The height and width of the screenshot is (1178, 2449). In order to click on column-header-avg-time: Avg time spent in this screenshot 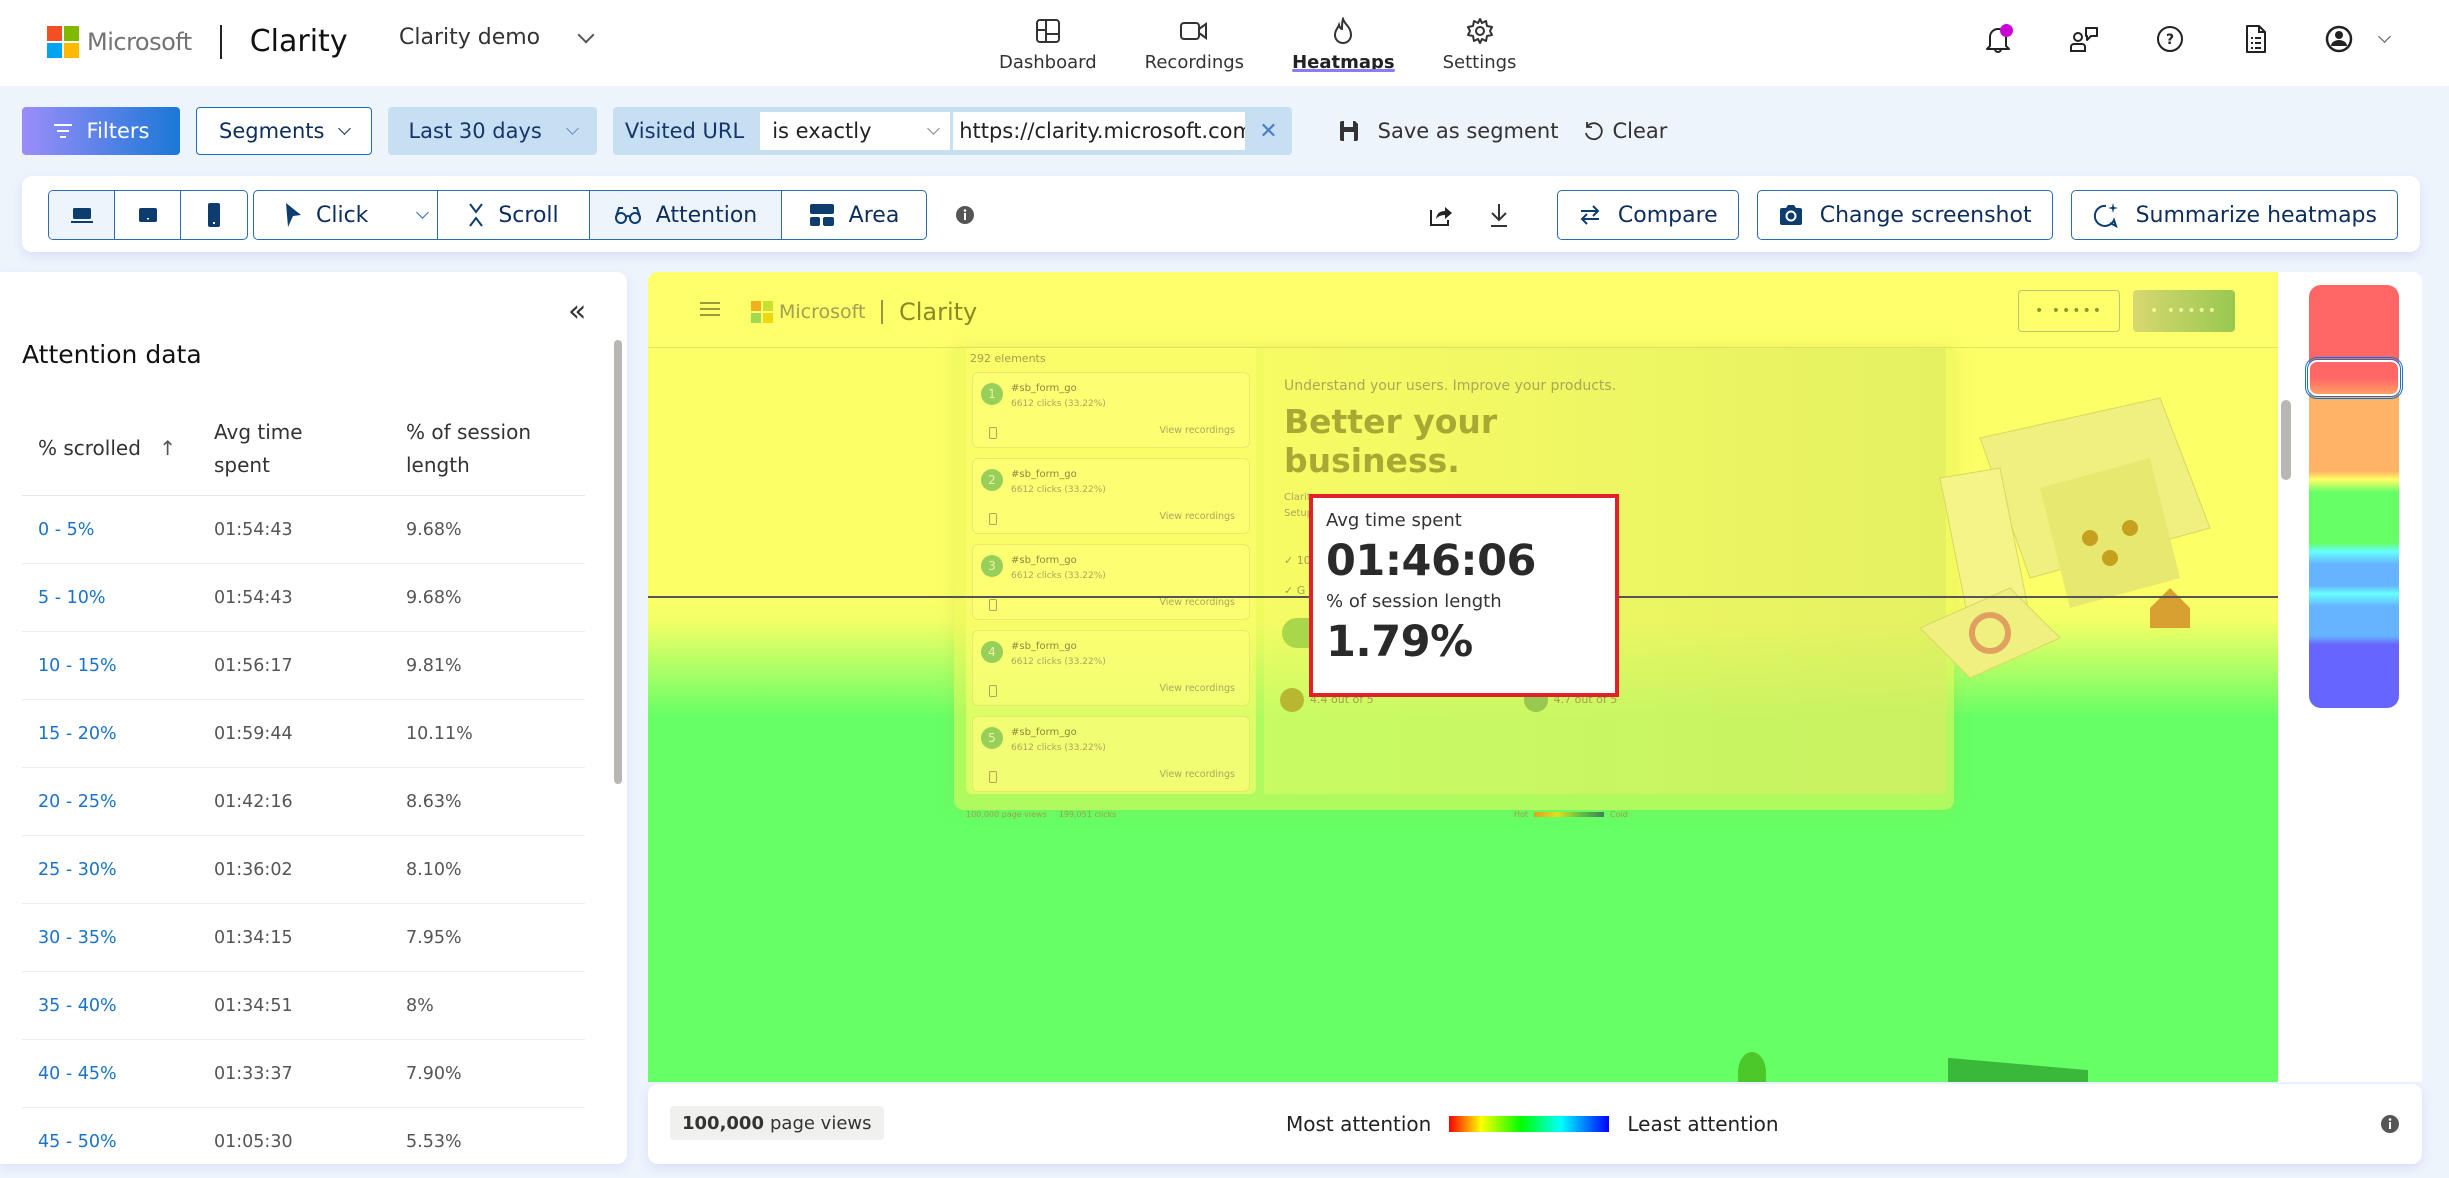, I will do `click(310, 449)`.